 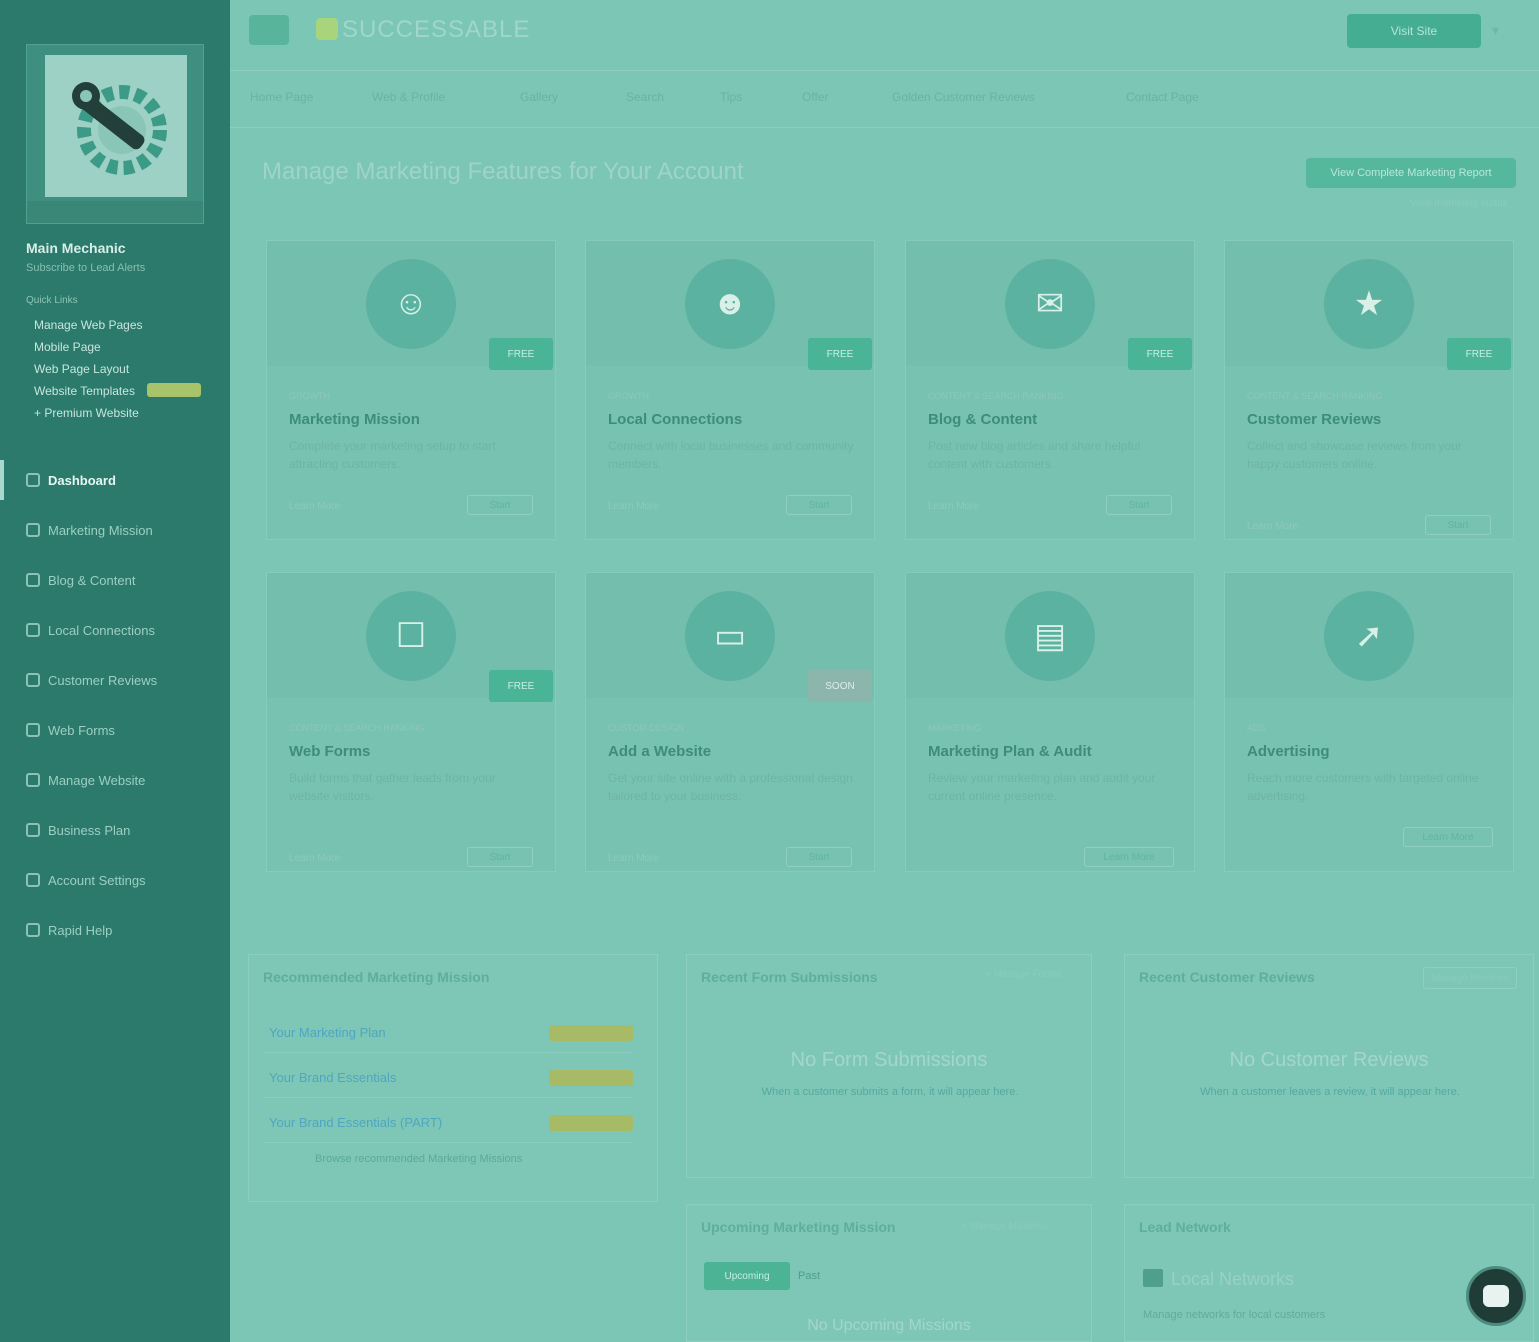 I want to click on panel-title: Recent Customer Reviews, so click(x=1227, y=977).